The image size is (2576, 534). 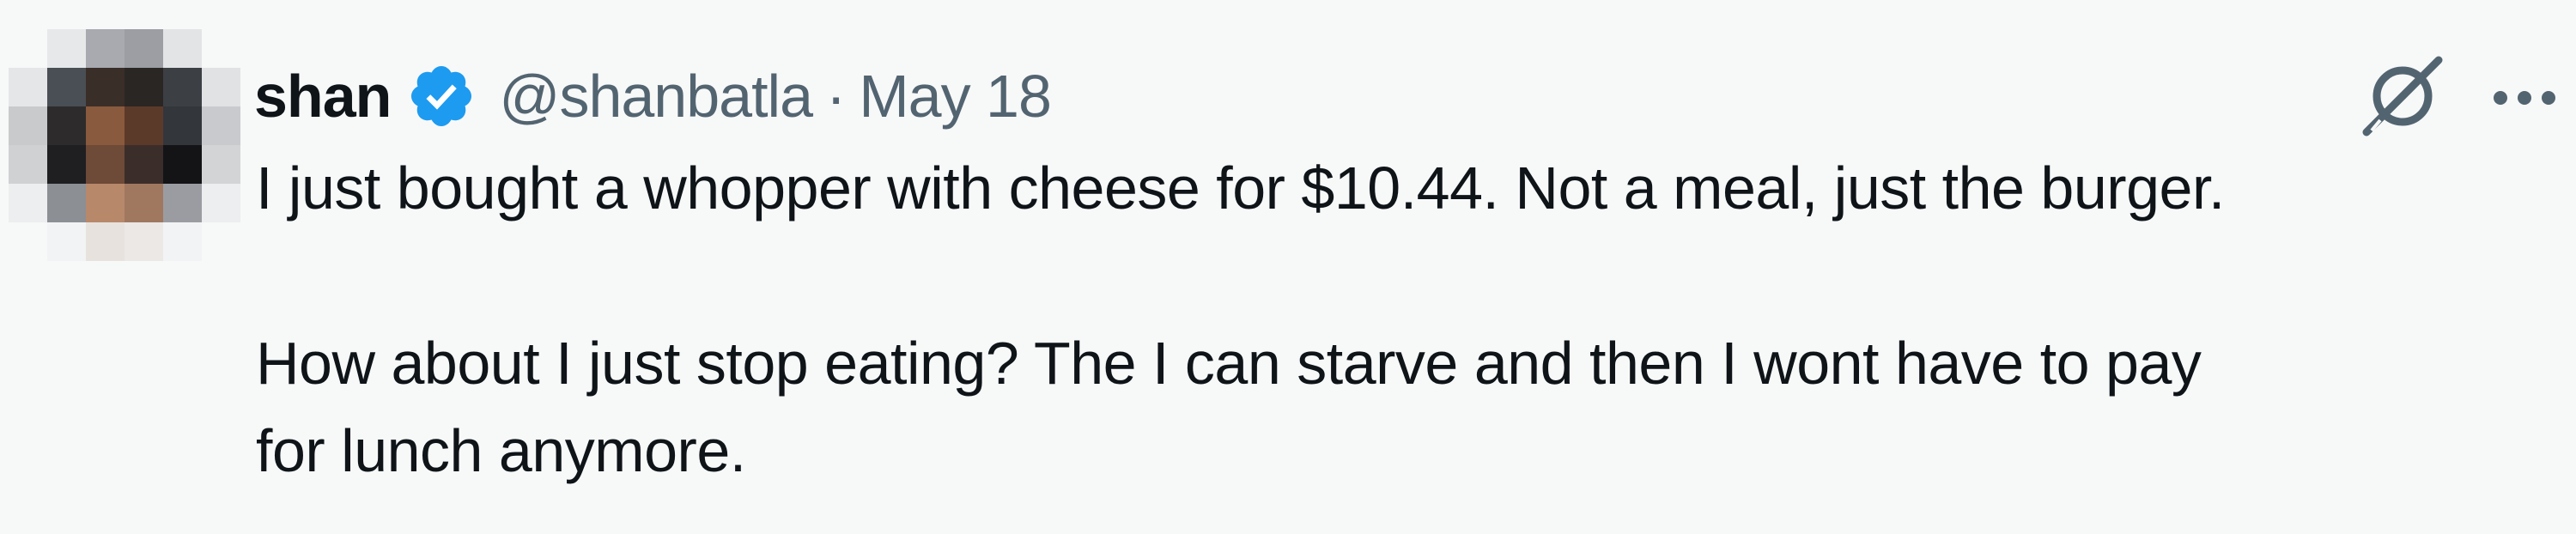 What do you see at coordinates (501, 450) in the screenshot?
I see `tweet-text-line: for lunch anymore.` at bounding box center [501, 450].